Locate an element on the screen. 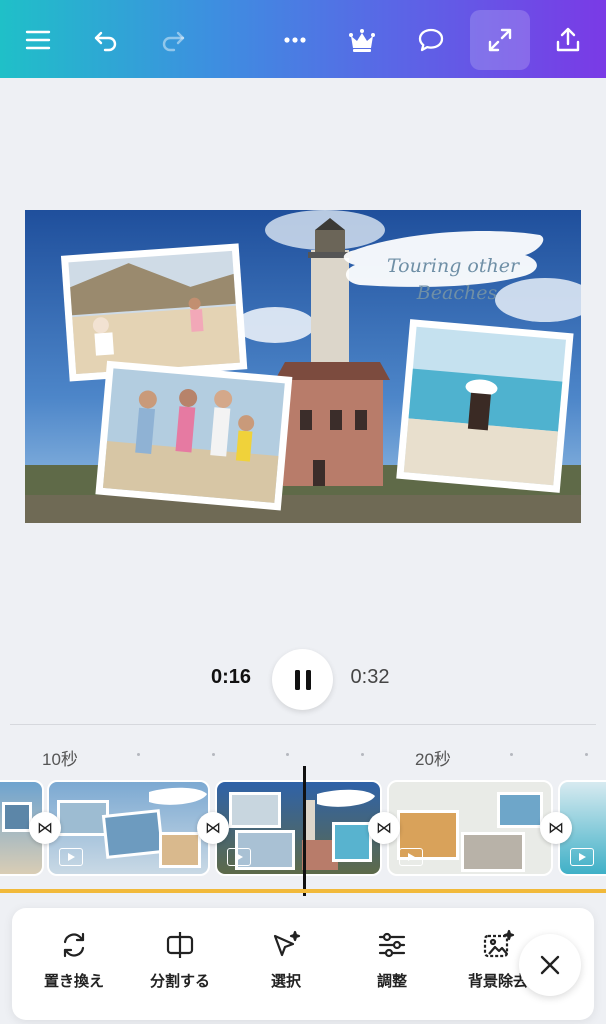  replace-icon is located at coordinates (74, 945).